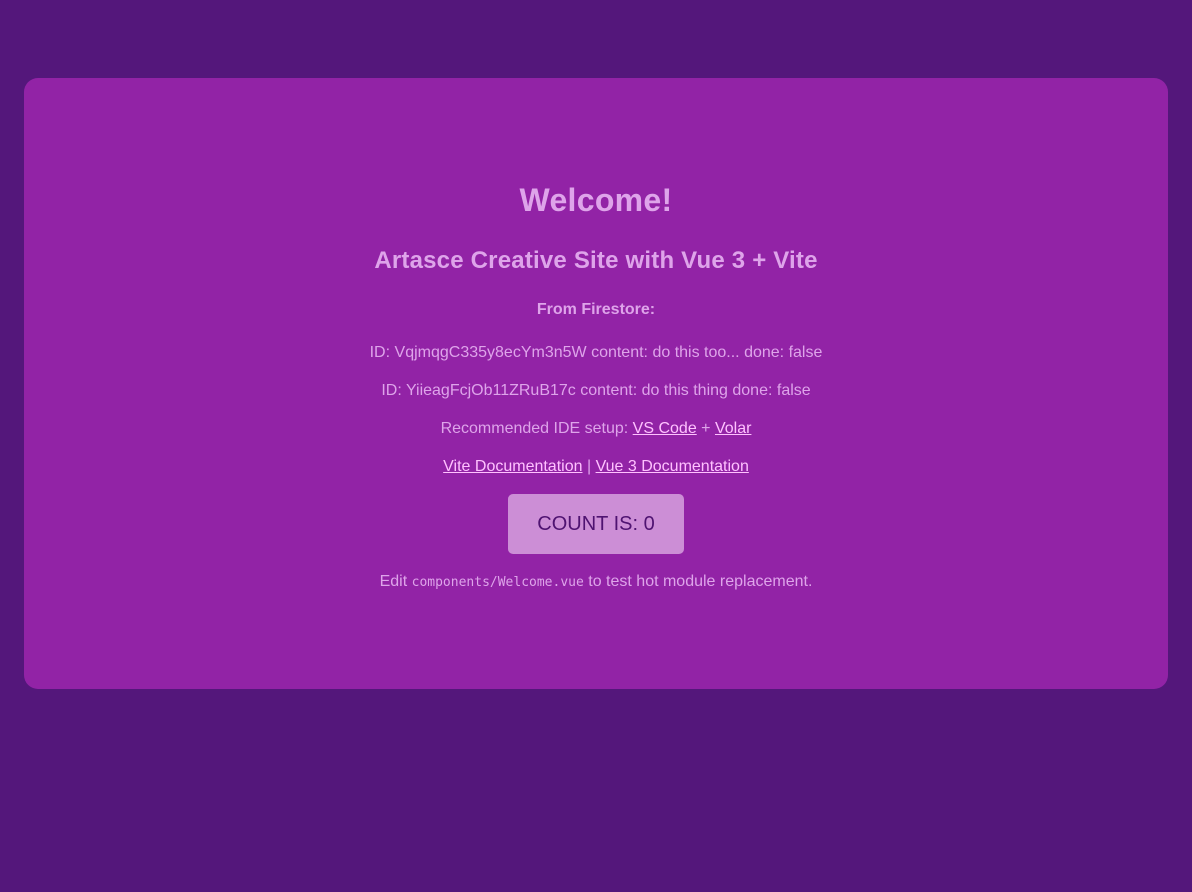 Image resolution: width=1192 pixels, height=892 pixels. Describe the element at coordinates (684, 390) in the screenshot. I see `todo-content: do this thing` at that location.